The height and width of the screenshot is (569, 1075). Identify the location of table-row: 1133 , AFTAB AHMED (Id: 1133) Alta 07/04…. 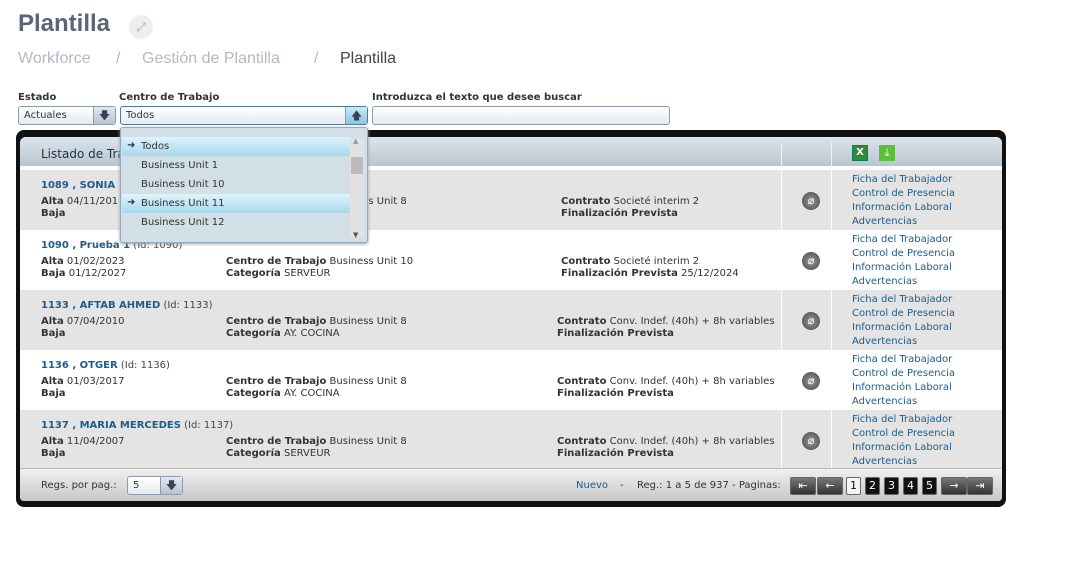
(511, 320).